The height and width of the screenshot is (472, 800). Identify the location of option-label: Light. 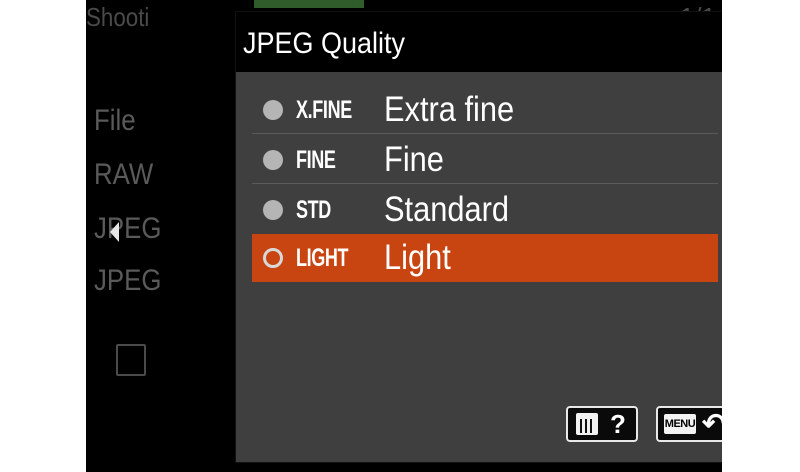
(417, 257).